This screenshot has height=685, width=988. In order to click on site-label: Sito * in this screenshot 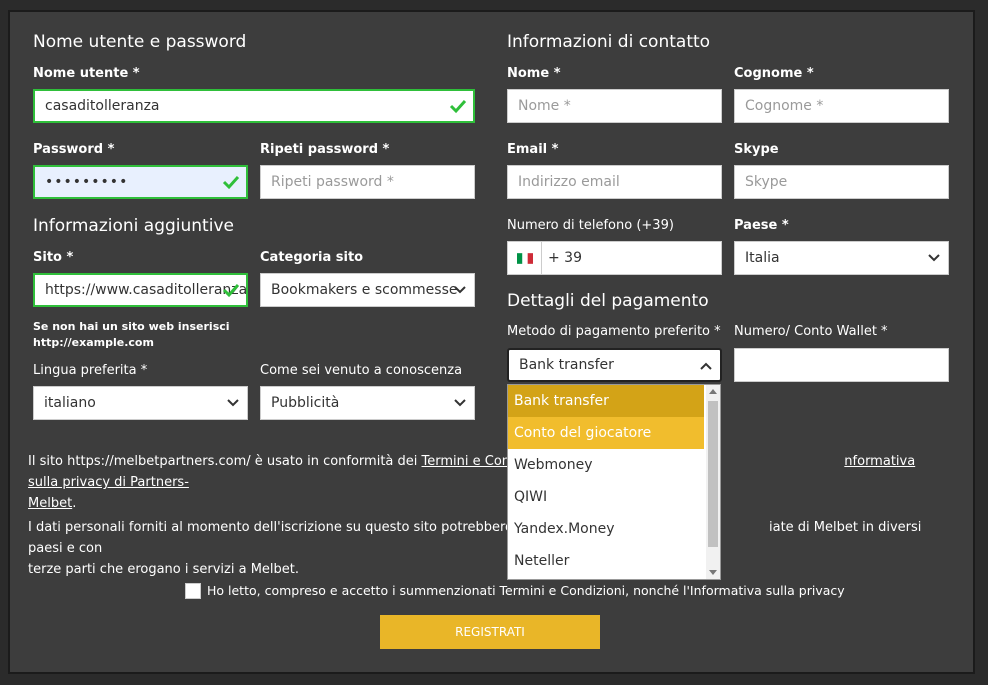, I will do `click(53, 257)`.